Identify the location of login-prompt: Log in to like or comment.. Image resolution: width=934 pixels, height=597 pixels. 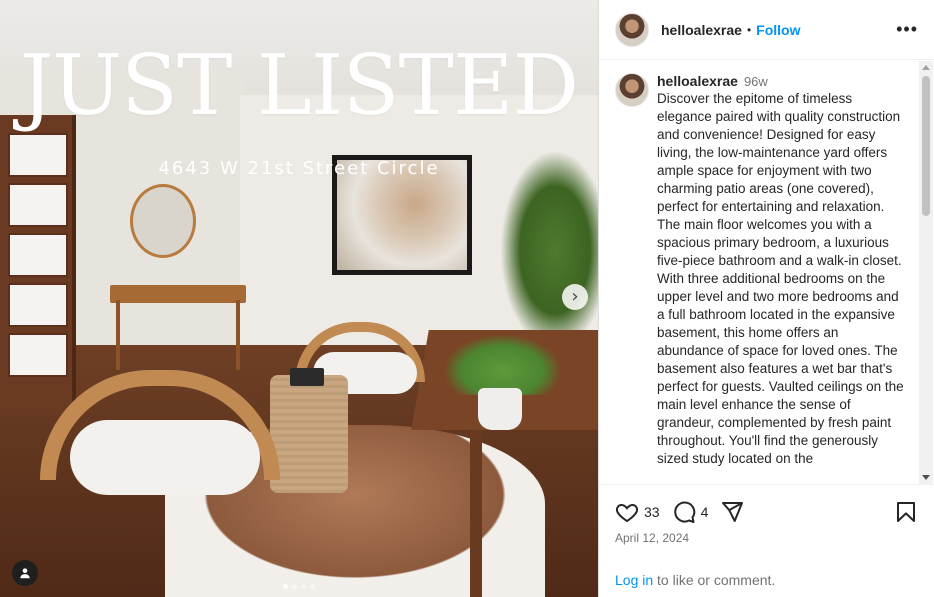
(695, 580).